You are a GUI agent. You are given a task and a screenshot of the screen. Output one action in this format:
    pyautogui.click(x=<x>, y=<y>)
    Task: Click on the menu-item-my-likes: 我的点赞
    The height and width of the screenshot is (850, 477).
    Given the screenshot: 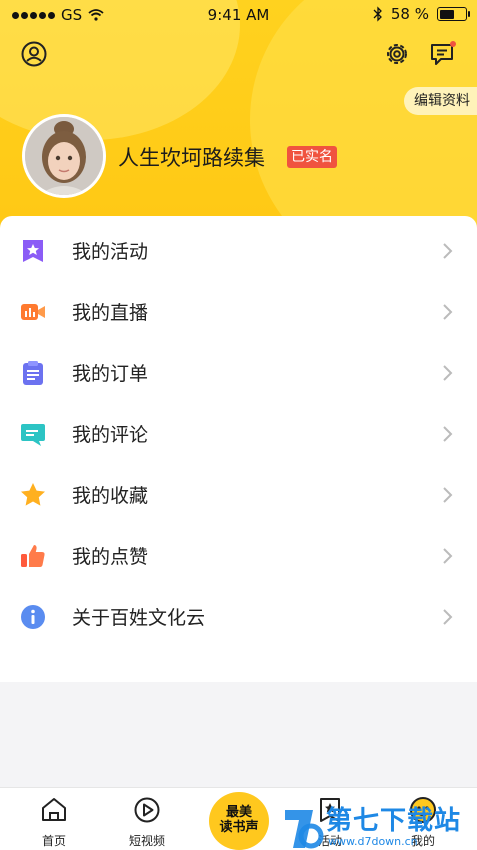 What is the action you would take?
    pyautogui.click(x=238, y=555)
    